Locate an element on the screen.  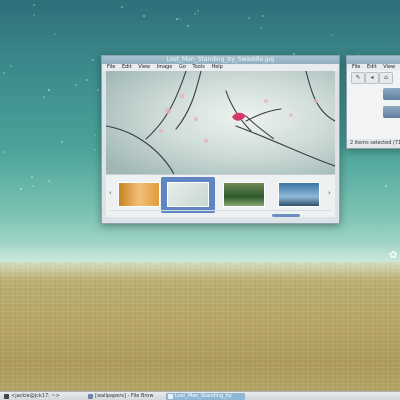
task-image-viewer: Lost_Man_Standing_by is located at coordinates (205, 396).